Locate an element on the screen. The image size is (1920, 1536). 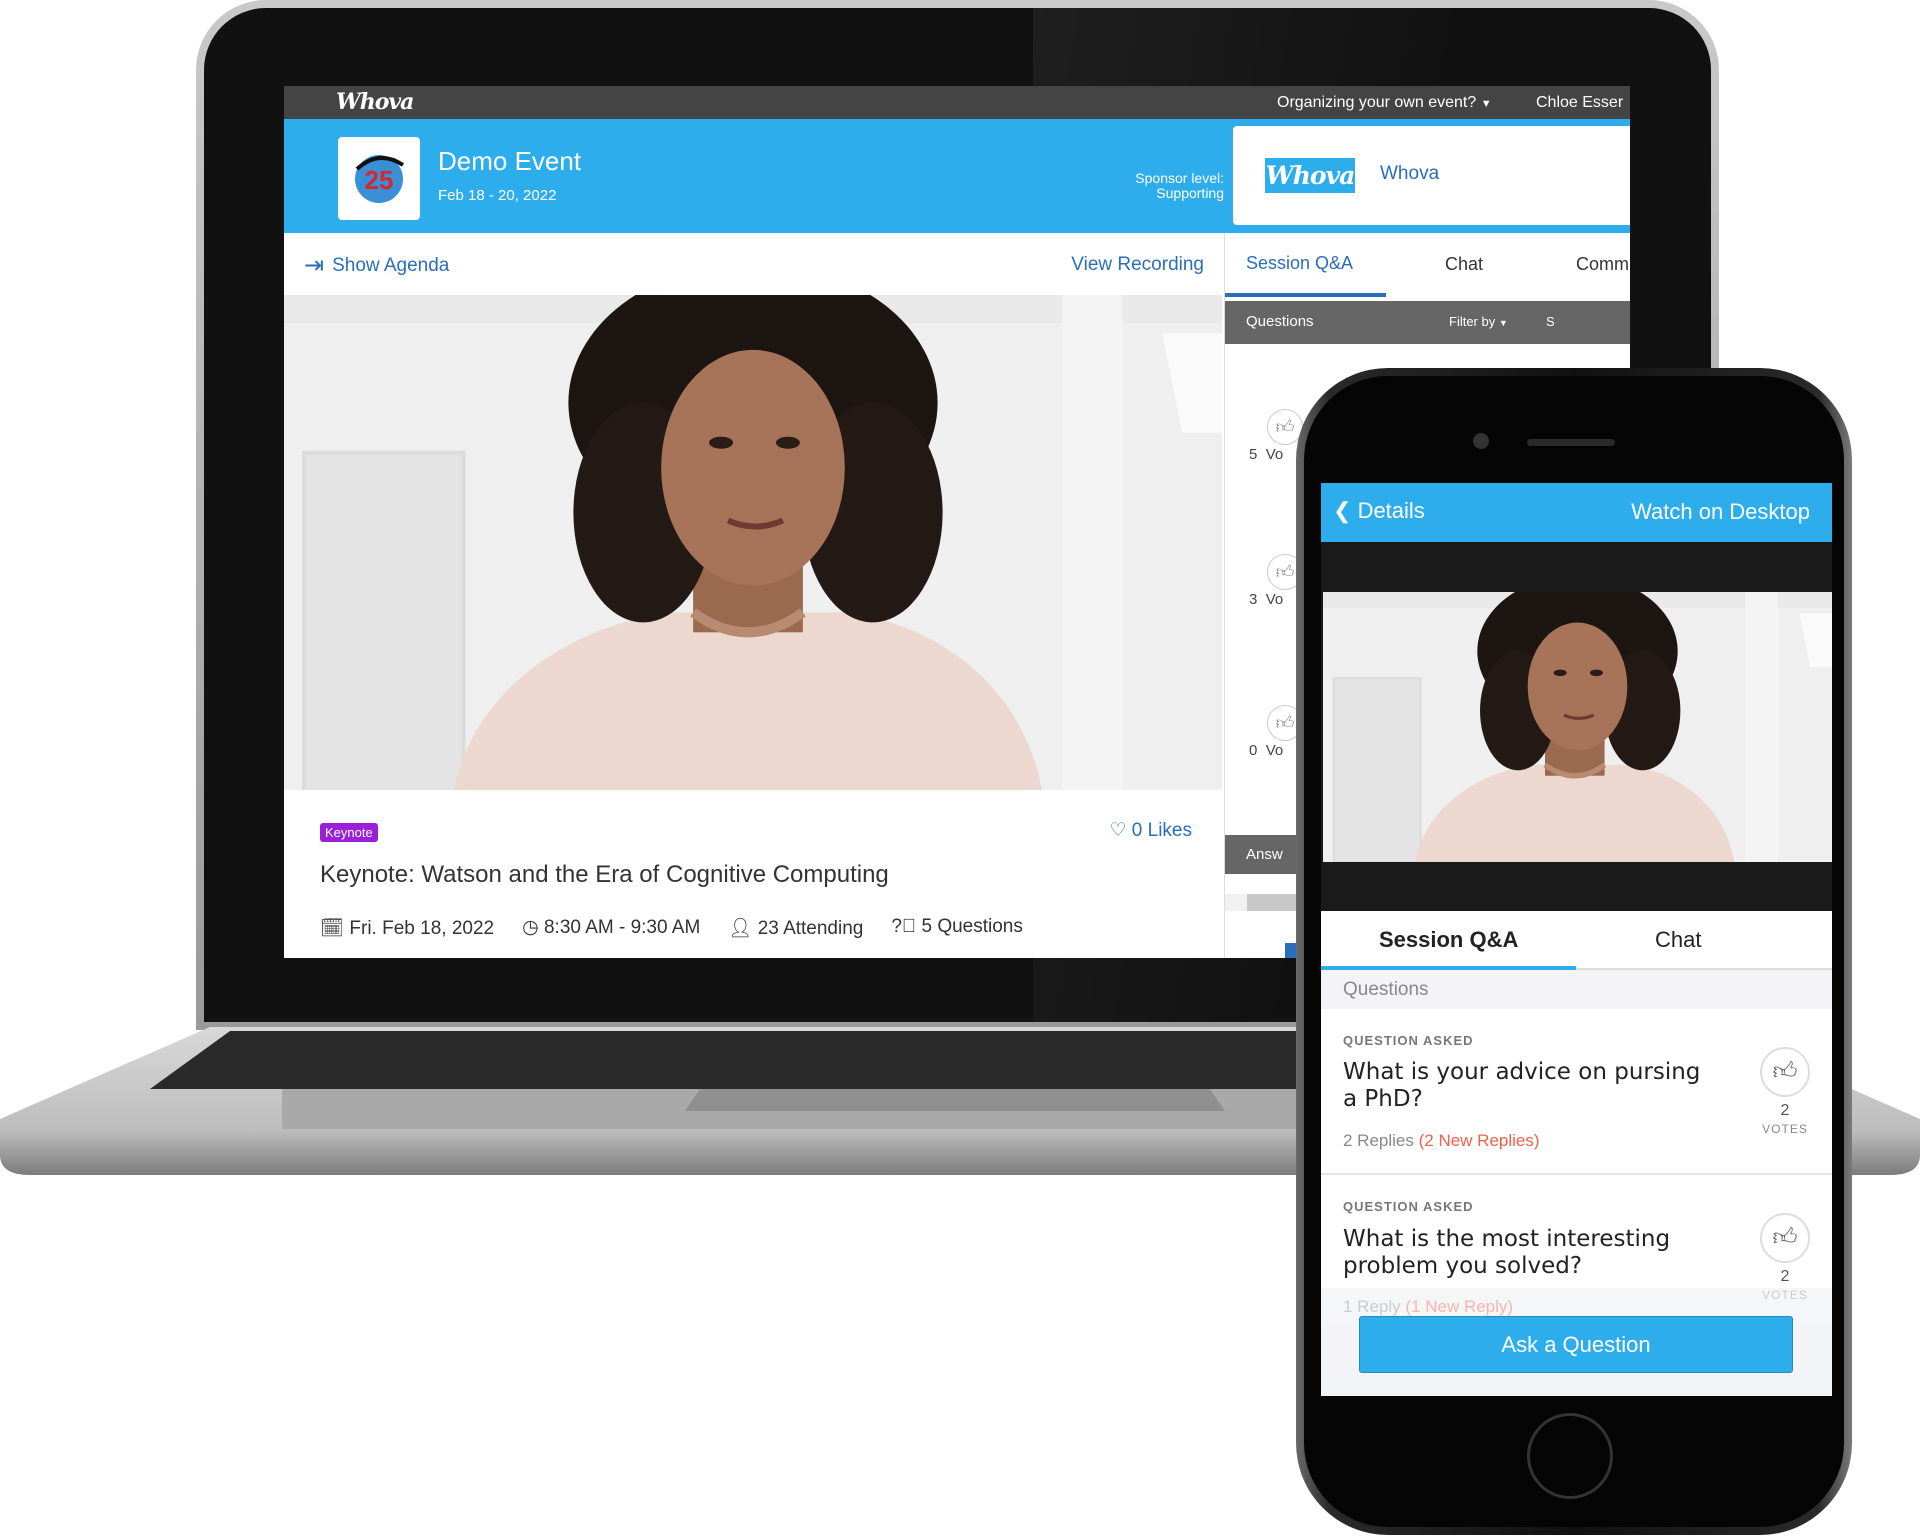
anniversary-logo-icon: 25 is located at coordinates (380, 178).